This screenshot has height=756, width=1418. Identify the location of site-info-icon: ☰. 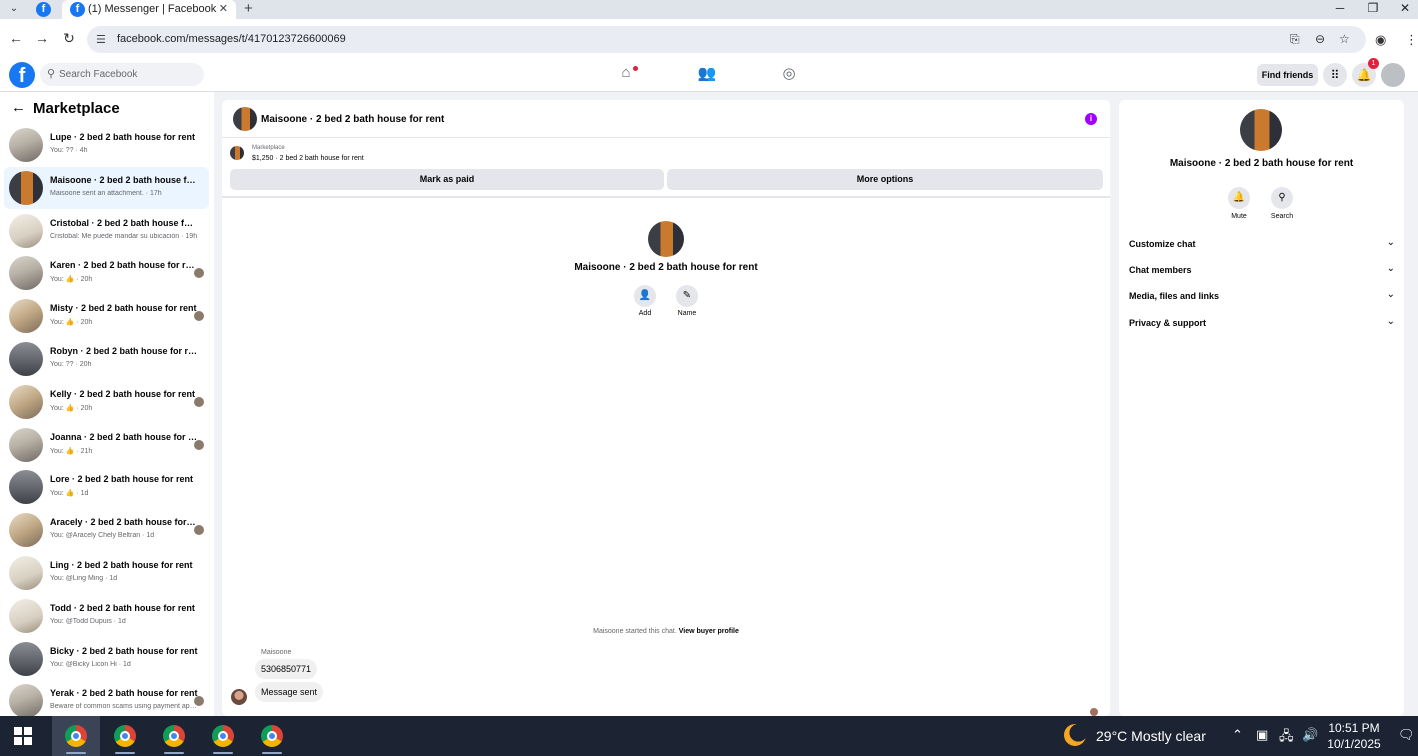
(101, 39).